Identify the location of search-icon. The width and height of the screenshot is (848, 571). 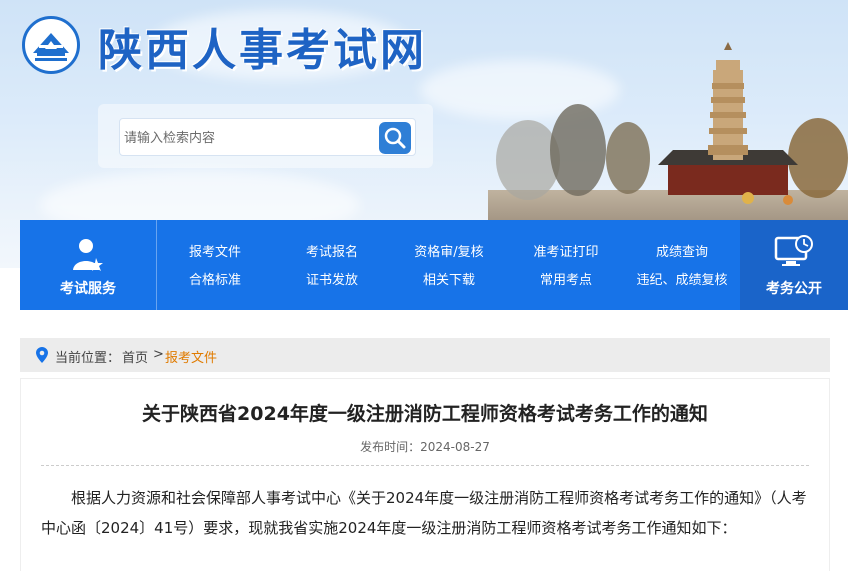
(395, 138).